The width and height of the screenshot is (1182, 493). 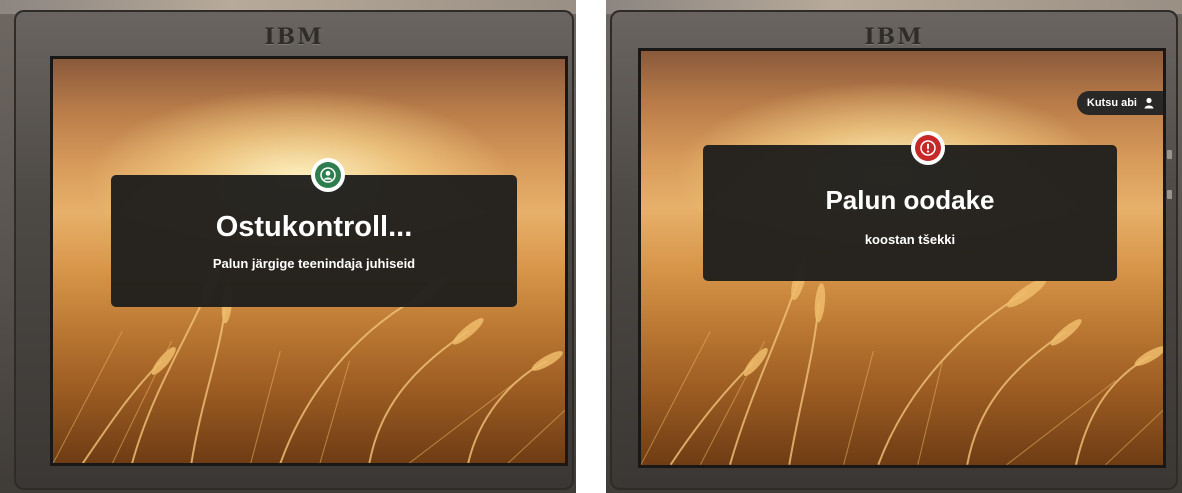 What do you see at coordinates (928, 148) in the screenshot?
I see `alert-exclamation-icon` at bounding box center [928, 148].